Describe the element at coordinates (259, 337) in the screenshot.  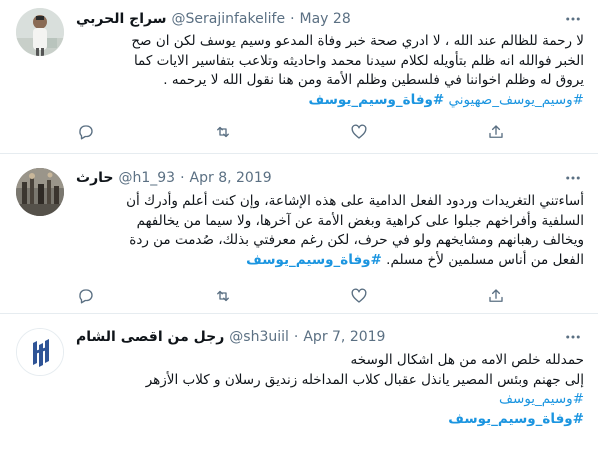
I see `handle: @sh3uiil` at that location.